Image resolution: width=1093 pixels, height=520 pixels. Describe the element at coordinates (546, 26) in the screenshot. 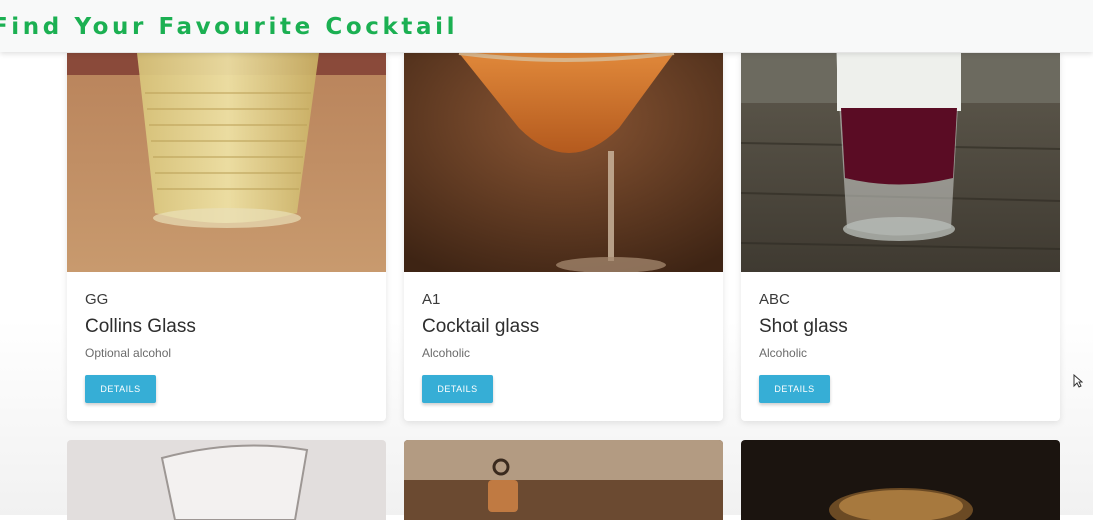

I see `top-navbar: Find Your Favourite Cocktail` at that location.